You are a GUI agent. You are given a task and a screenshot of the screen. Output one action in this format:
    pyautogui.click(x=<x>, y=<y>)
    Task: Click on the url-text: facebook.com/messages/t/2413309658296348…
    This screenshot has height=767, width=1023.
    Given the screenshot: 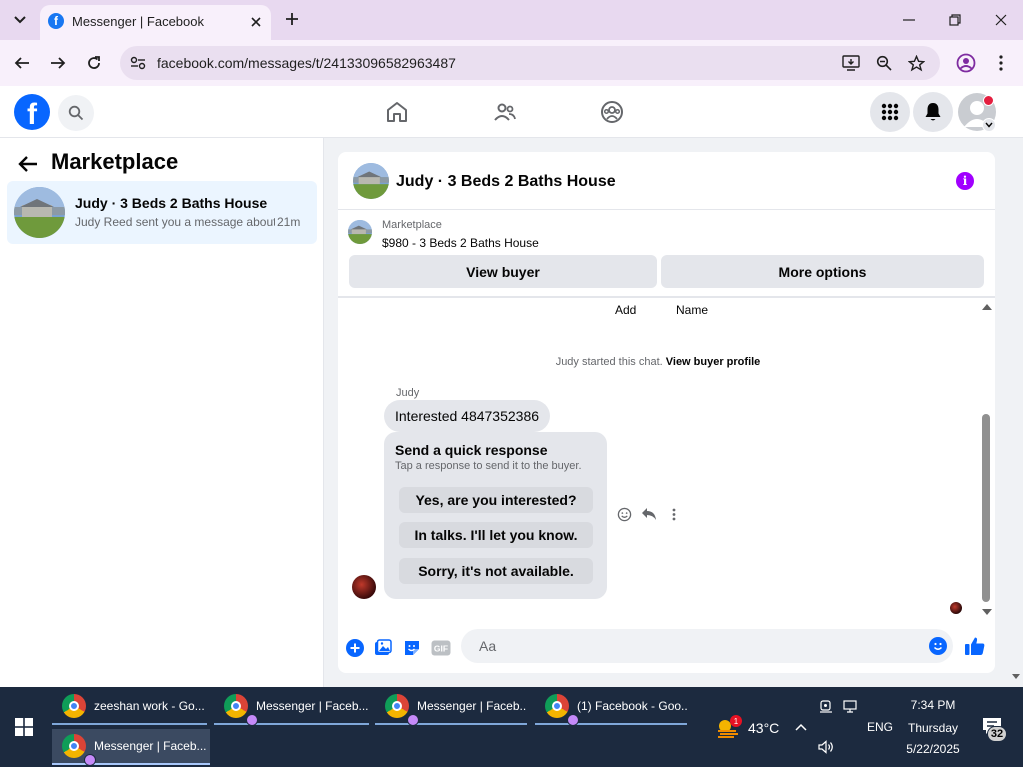 What is the action you would take?
    pyautogui.click(x=306, y=63)
    